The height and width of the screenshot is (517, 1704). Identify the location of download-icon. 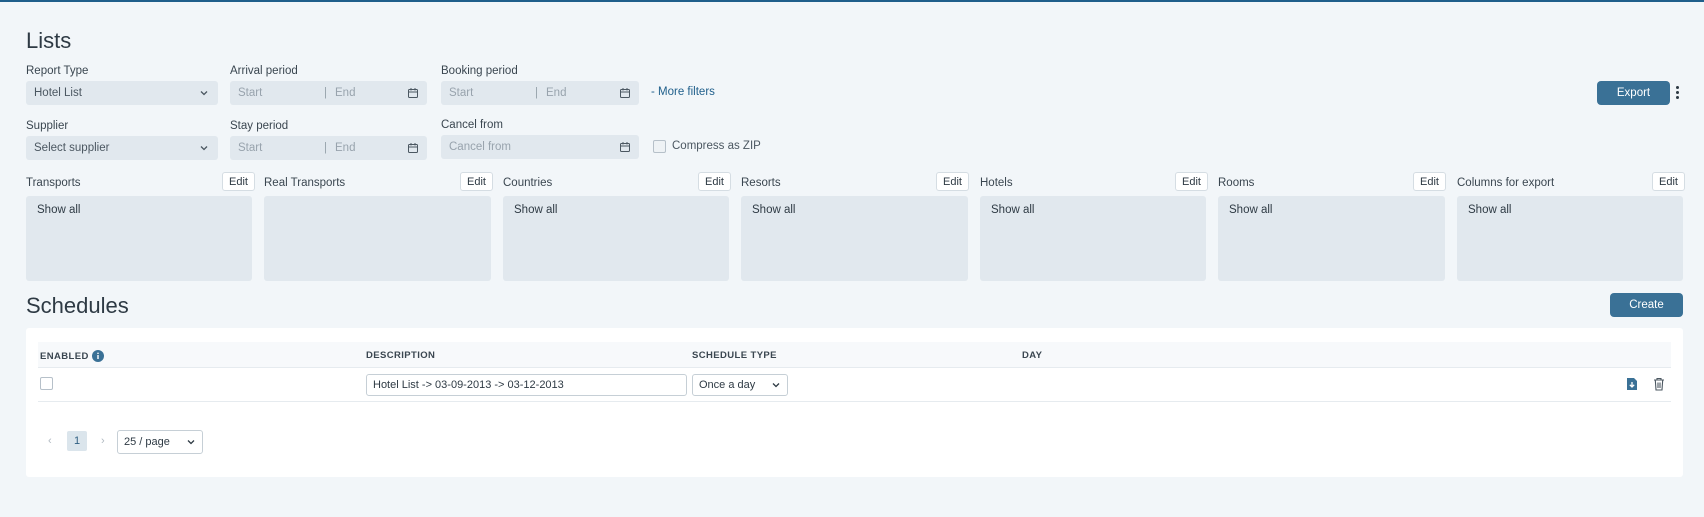
(1632, 384).